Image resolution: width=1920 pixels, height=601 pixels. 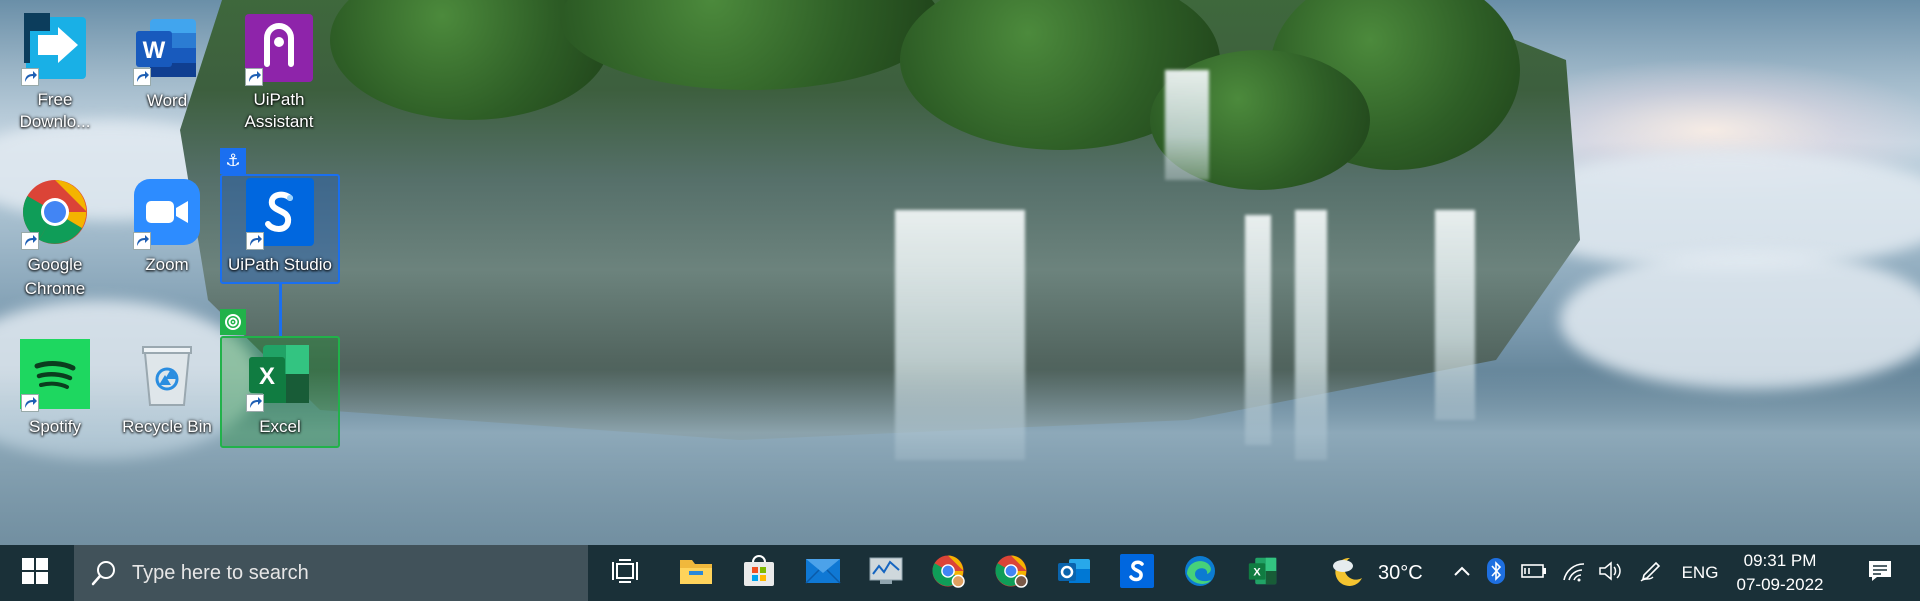 I want to click on mail-icon, so click(x=823, y=573).